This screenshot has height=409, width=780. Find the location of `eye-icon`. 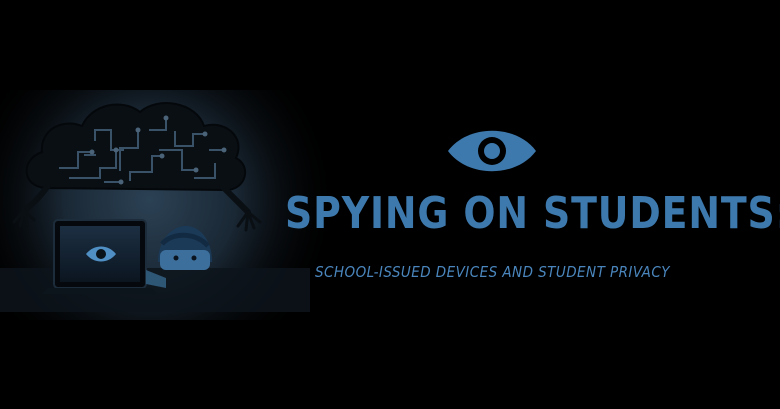

eye-icon is located at coordinates (492, 151).